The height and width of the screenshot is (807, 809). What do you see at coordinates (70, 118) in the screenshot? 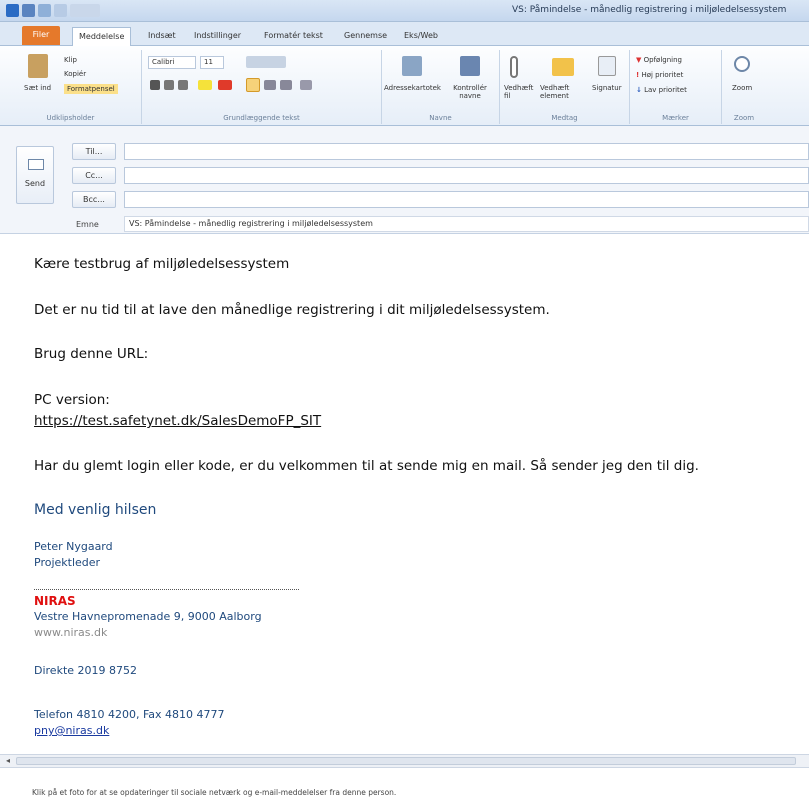
I see `group-label: Udklipsholder` at bounding box center [70, 118].